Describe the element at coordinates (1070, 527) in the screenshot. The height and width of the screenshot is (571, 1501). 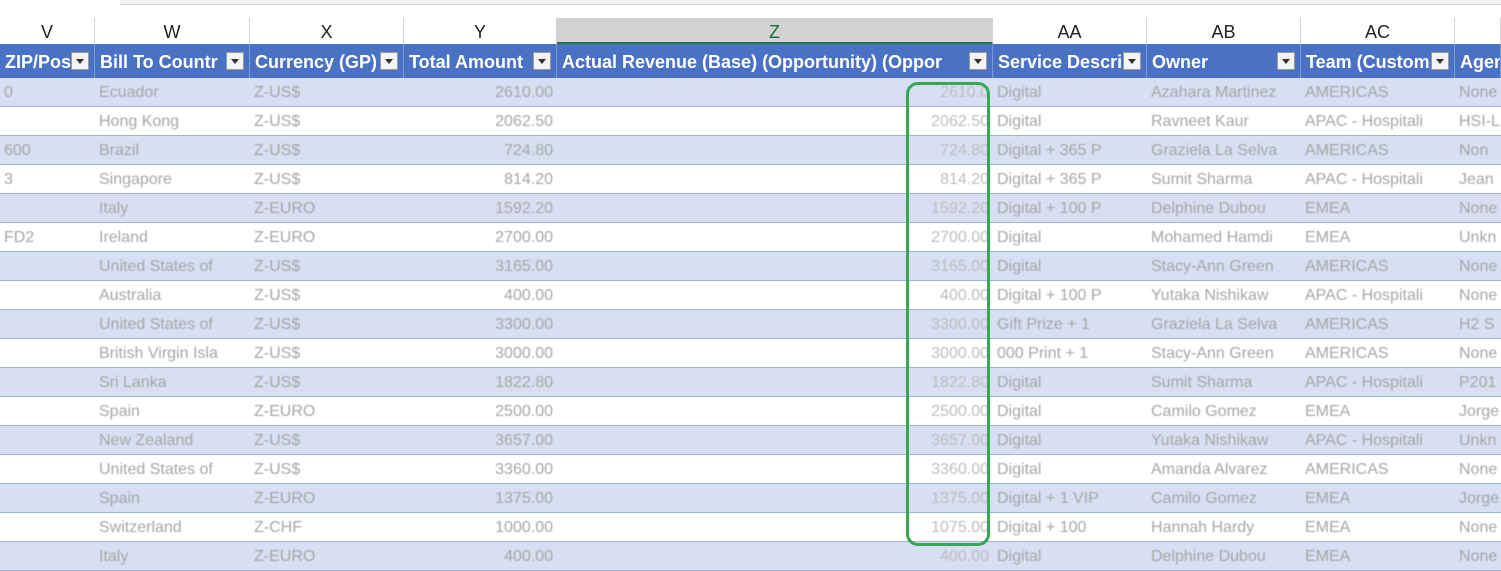
I see `service-cell: Digital + 100` at that location.